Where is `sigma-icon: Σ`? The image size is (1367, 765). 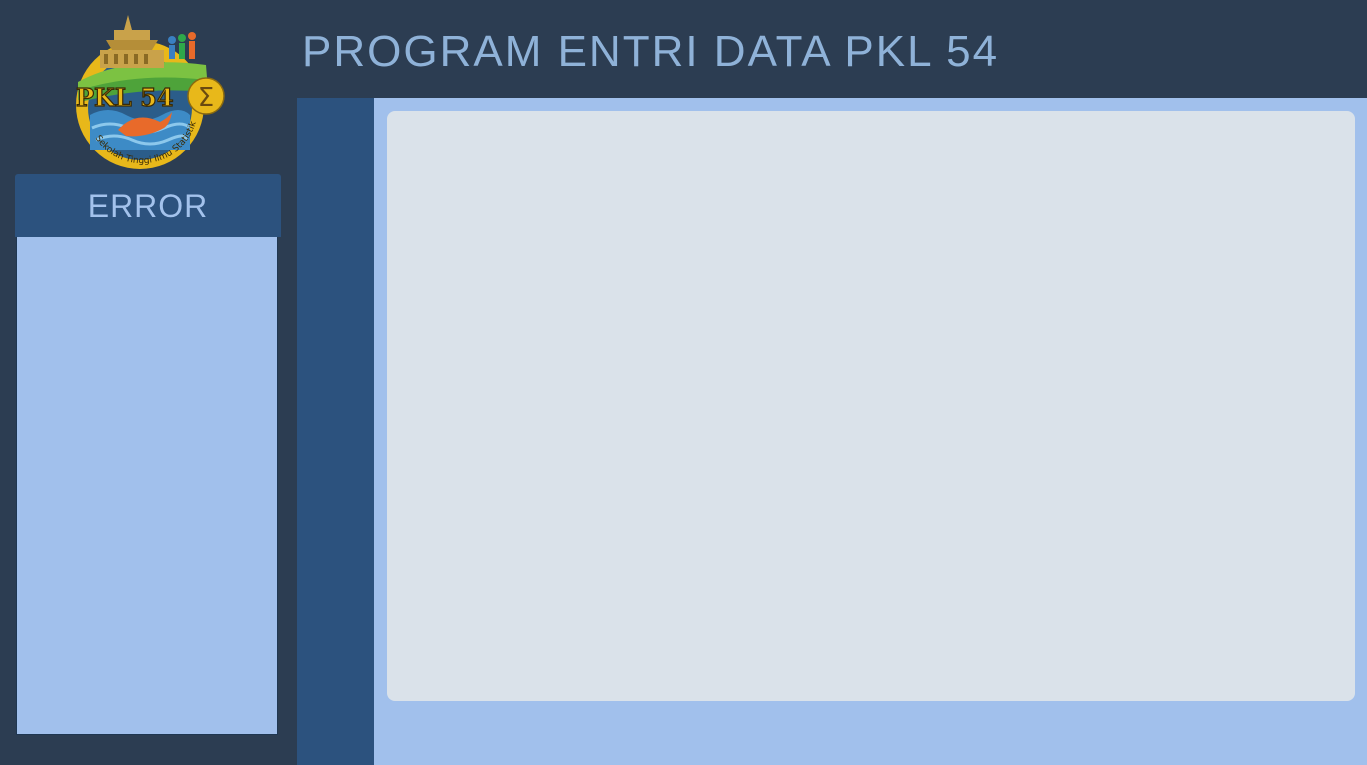 sigma-icon: Σ is located at coordinates (206, 98).